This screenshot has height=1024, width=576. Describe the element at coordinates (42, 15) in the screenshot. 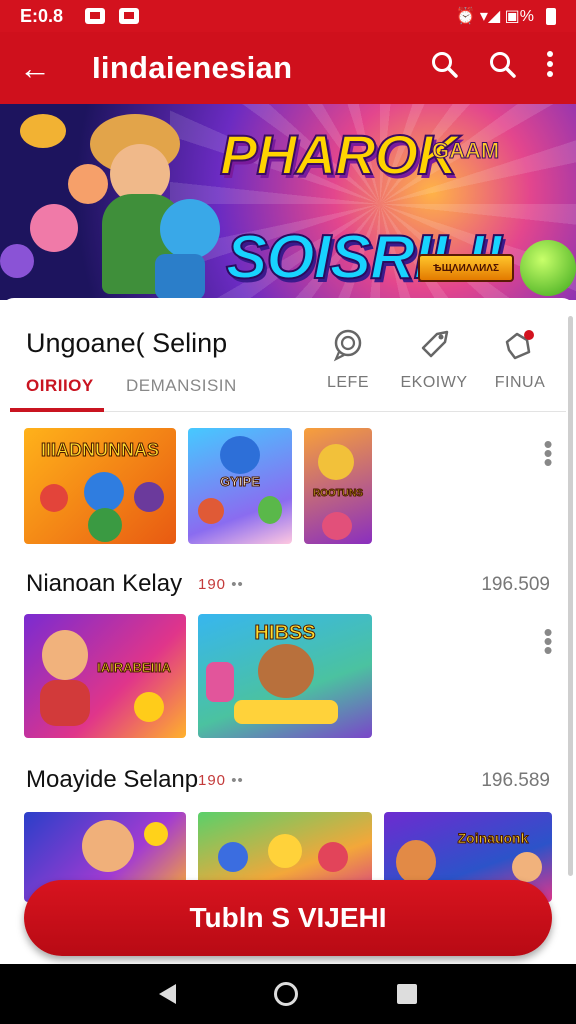

I see `status-time: E:0.8` at that location.